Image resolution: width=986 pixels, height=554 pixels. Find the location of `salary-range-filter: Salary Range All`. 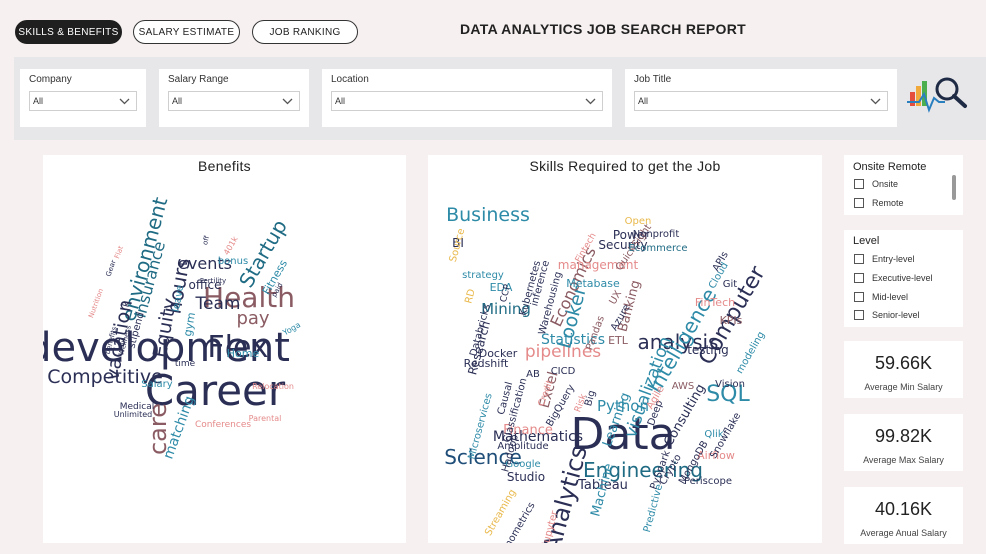

salary-range-filter: Salary Range All is located at coordinates (234, 98).